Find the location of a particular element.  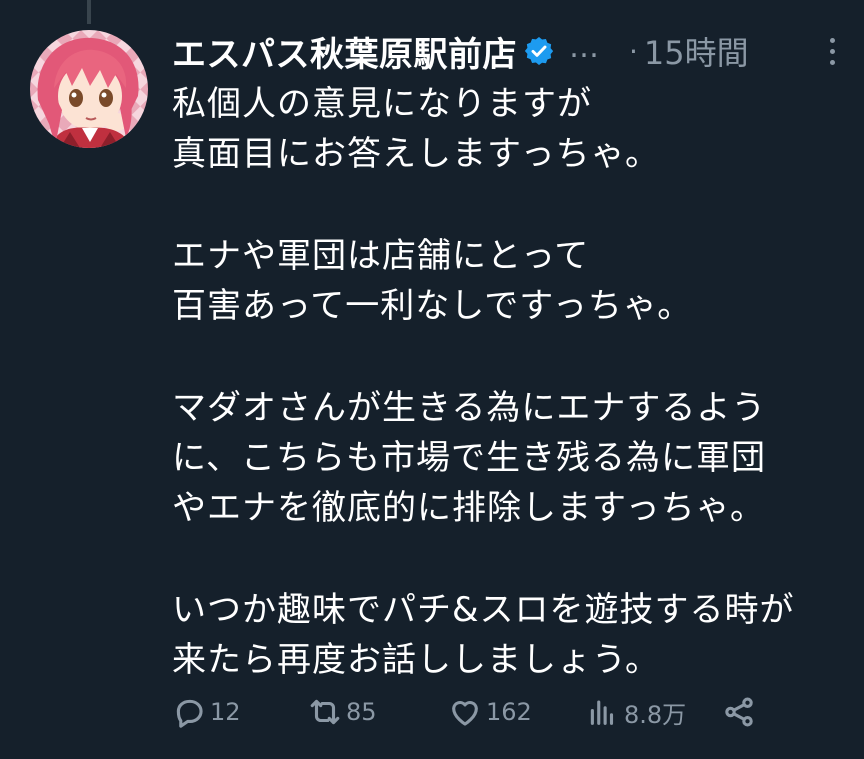

like-count: 162 is located at coordinates (509, 712).